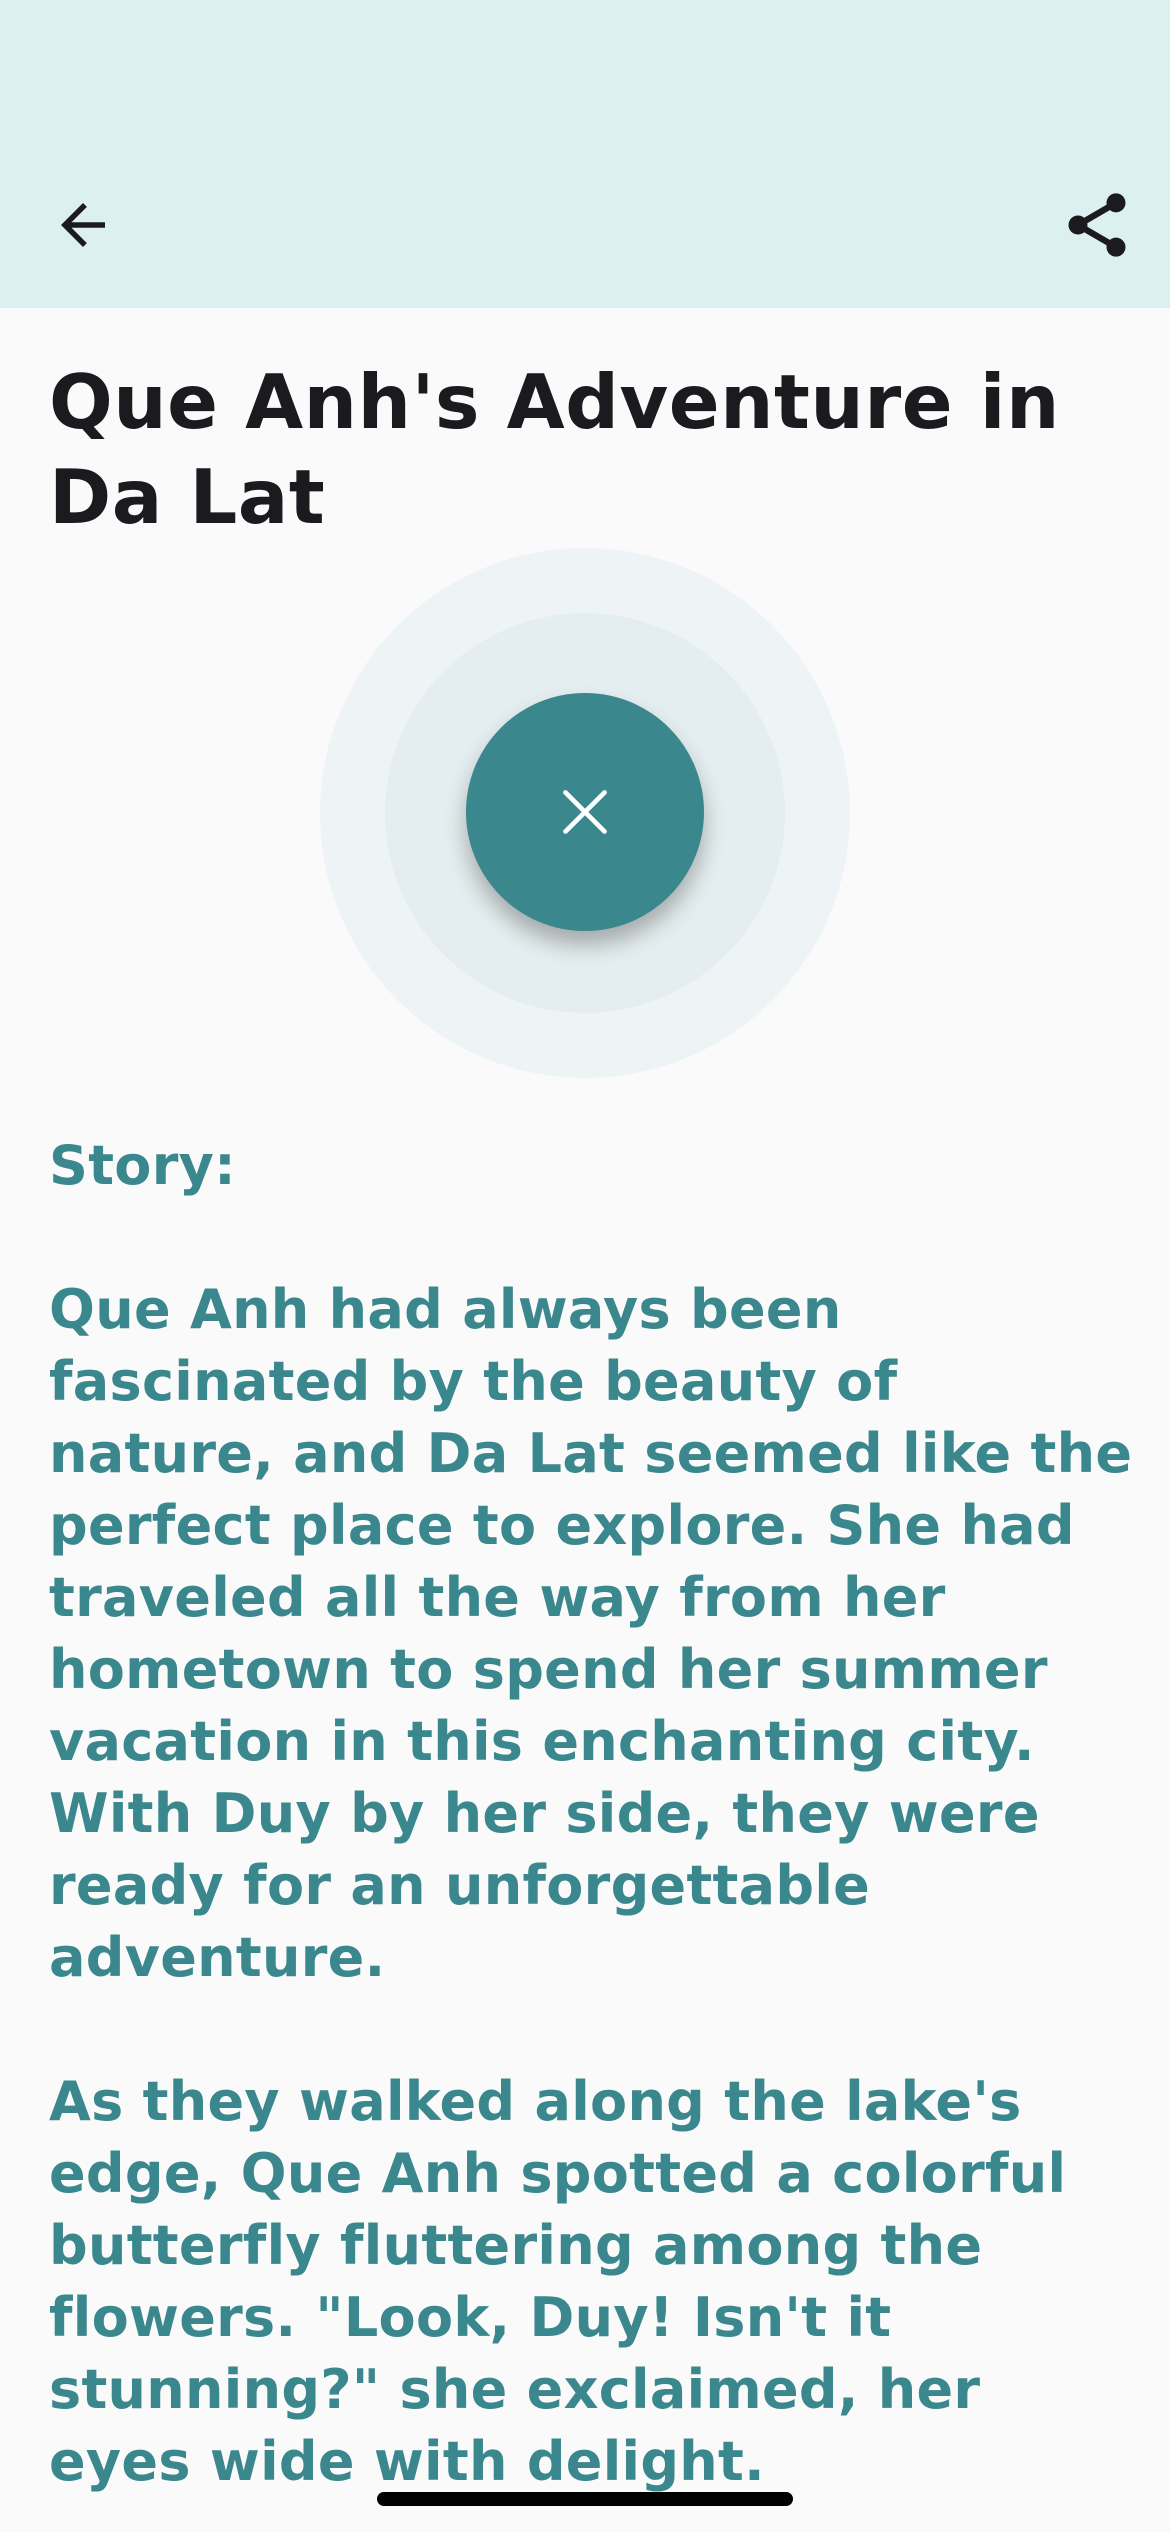 This screenshot has height=2532, width=1170. Describe the element at coordinates (585, 154) in the screenshot. I see `app-bar` at that location.